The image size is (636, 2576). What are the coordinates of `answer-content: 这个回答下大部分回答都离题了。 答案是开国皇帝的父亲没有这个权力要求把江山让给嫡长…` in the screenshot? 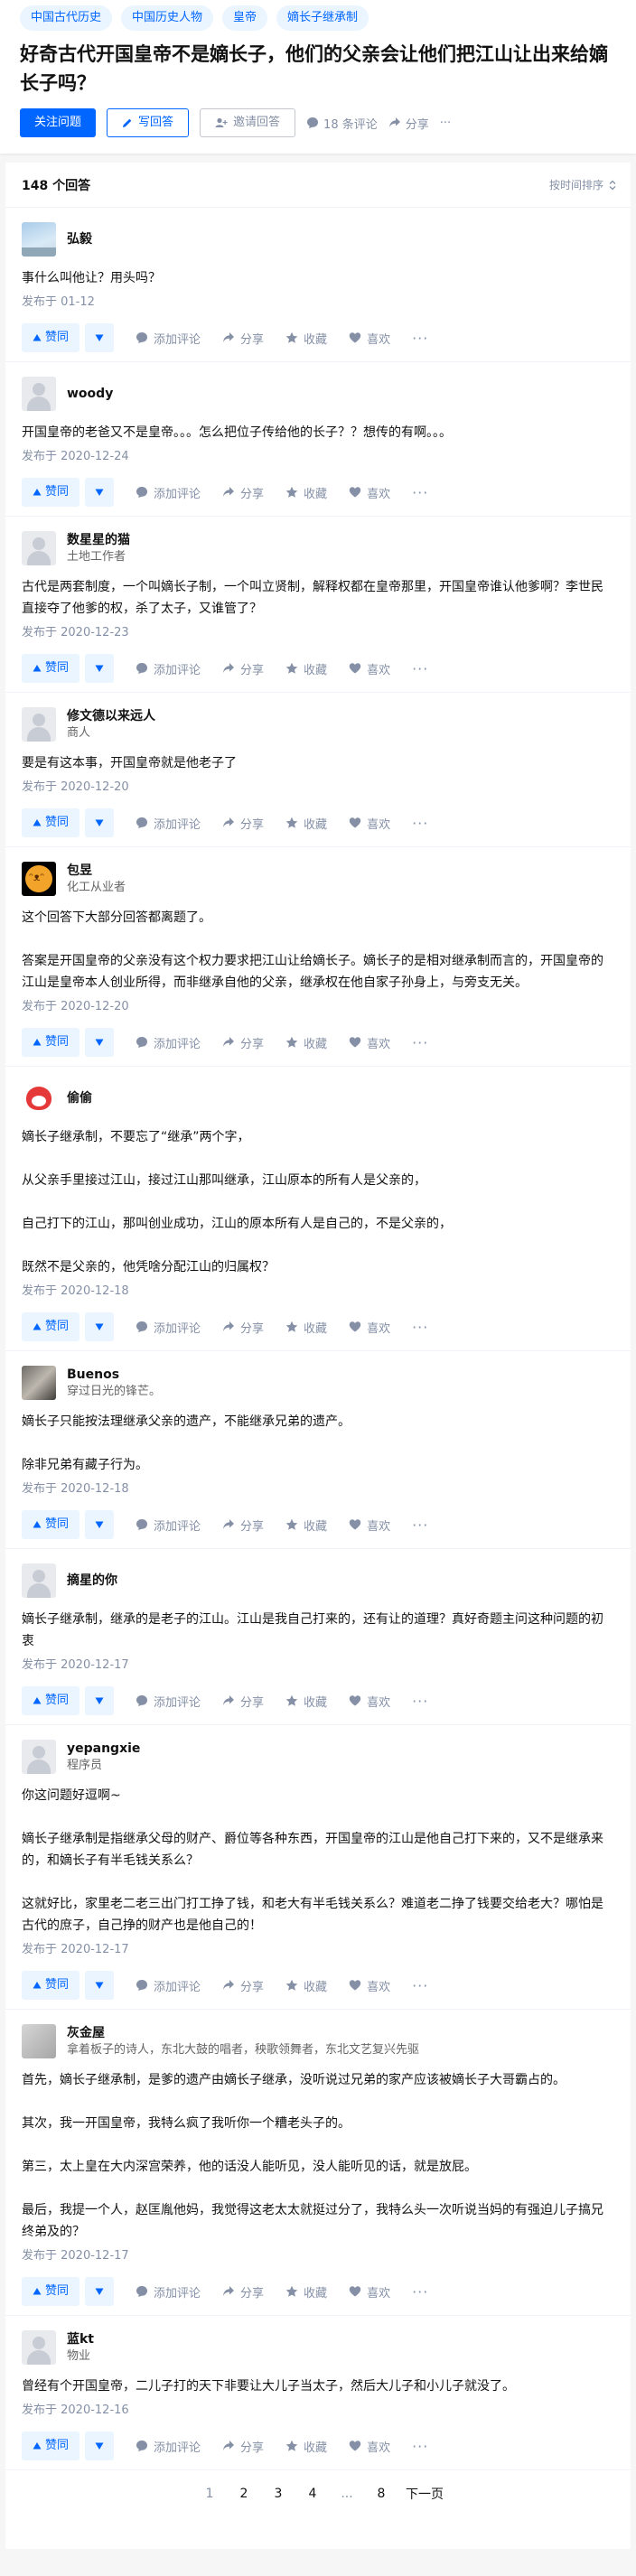 It's located at (318, 950).